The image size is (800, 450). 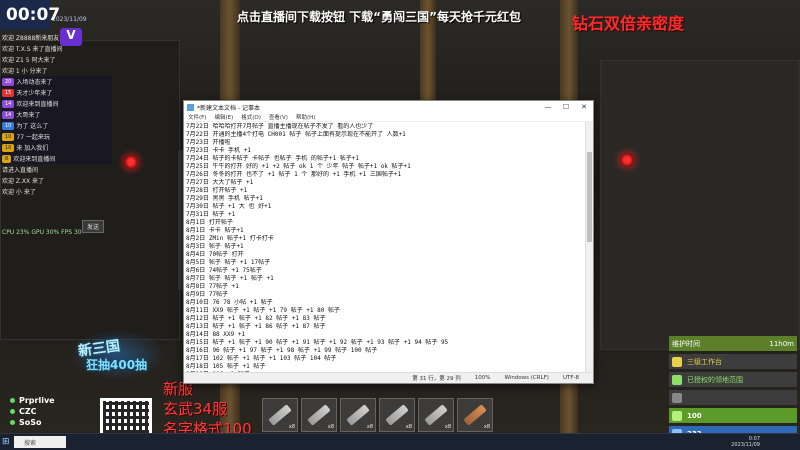 What do you see at coordinates (627, 160) in the screenshot?
I see `red-light-right` at bounding box center [627, 160].